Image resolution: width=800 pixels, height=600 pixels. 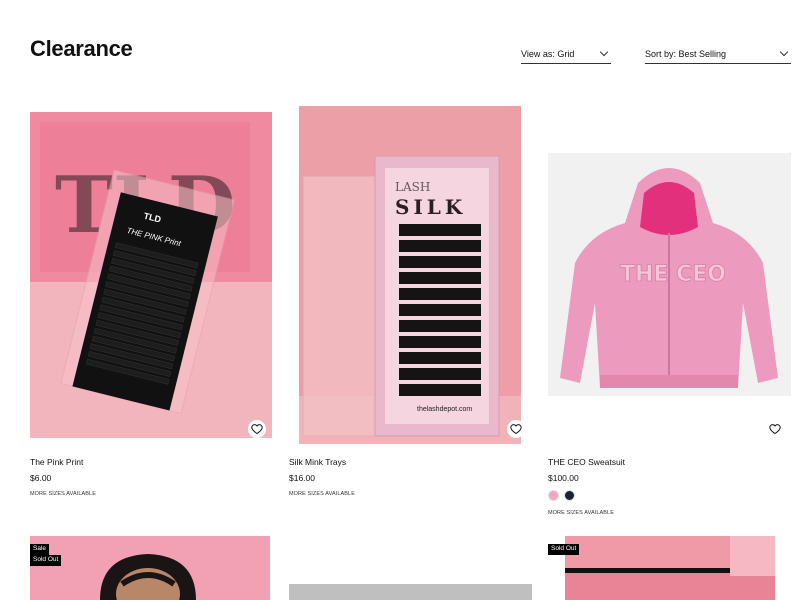 I want to click on svg-text: LASH, so click(x=412, y=187).